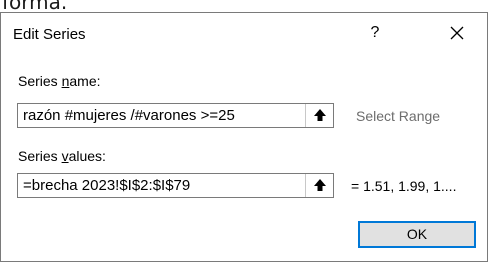  I want to click on dialog-title: Edit Series, so click(49, 34).